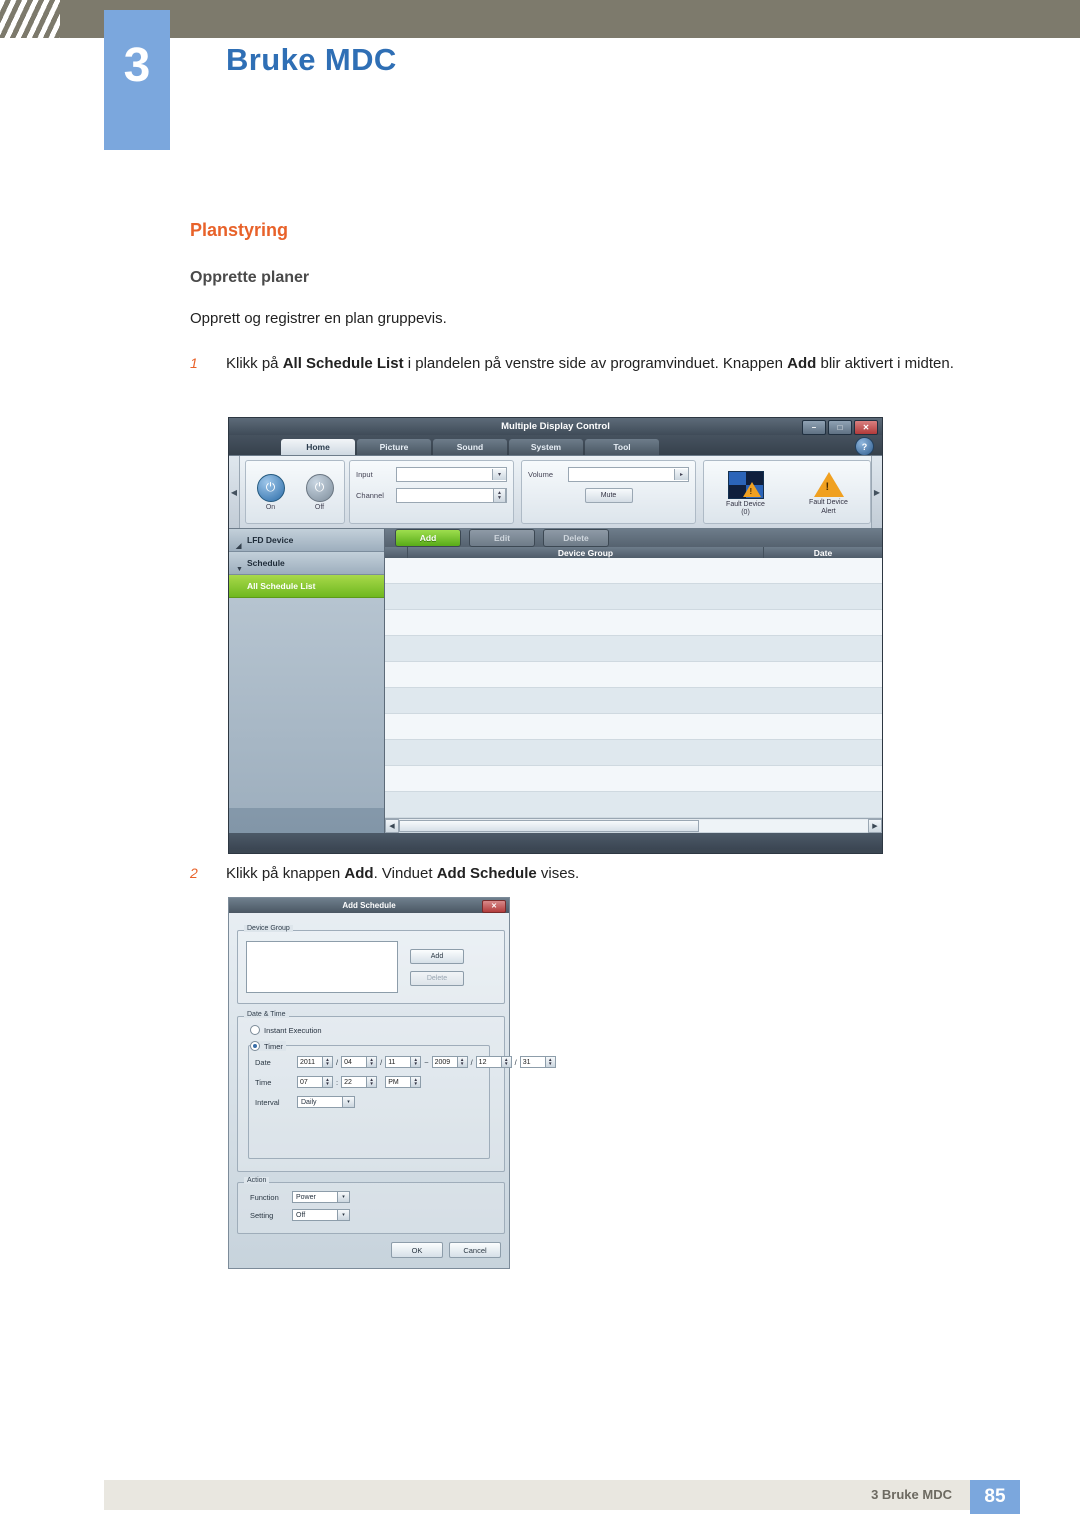  Describe the element at coordinates (416, 1082) in the screenshot. I see `time-ampm-stepper-icon: ▲ ▼` at that location.